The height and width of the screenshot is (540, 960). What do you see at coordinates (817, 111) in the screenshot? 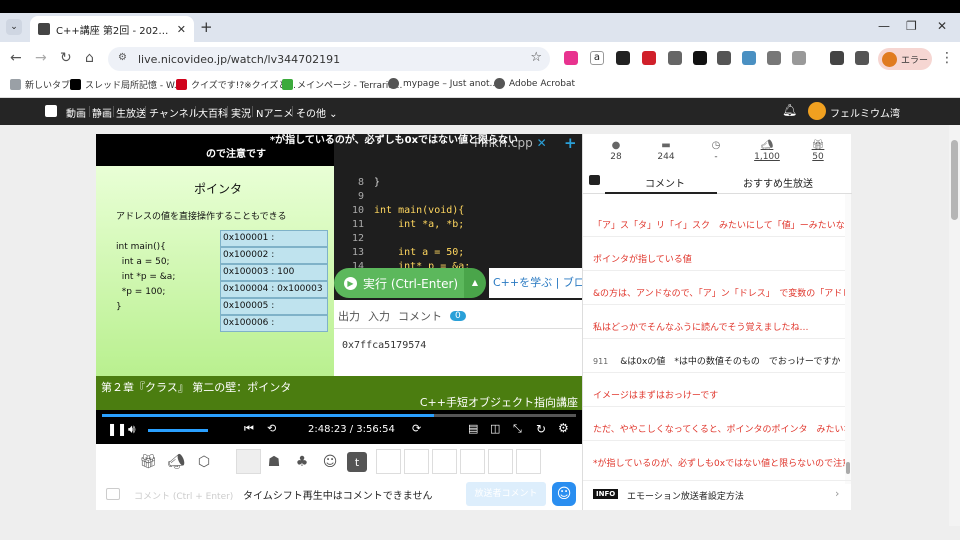
I see `user-avatar` at bounding box center [817, 111].